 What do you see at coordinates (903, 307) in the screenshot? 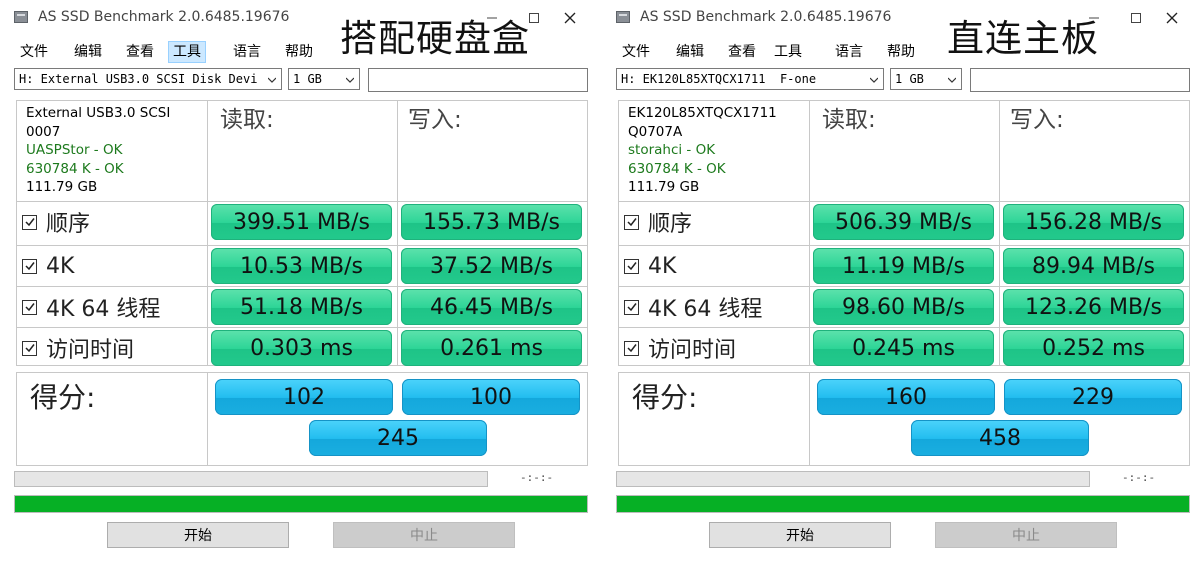
I see `4k64-read-result: 98.60 MB/s` at bounding box center [903, 307].